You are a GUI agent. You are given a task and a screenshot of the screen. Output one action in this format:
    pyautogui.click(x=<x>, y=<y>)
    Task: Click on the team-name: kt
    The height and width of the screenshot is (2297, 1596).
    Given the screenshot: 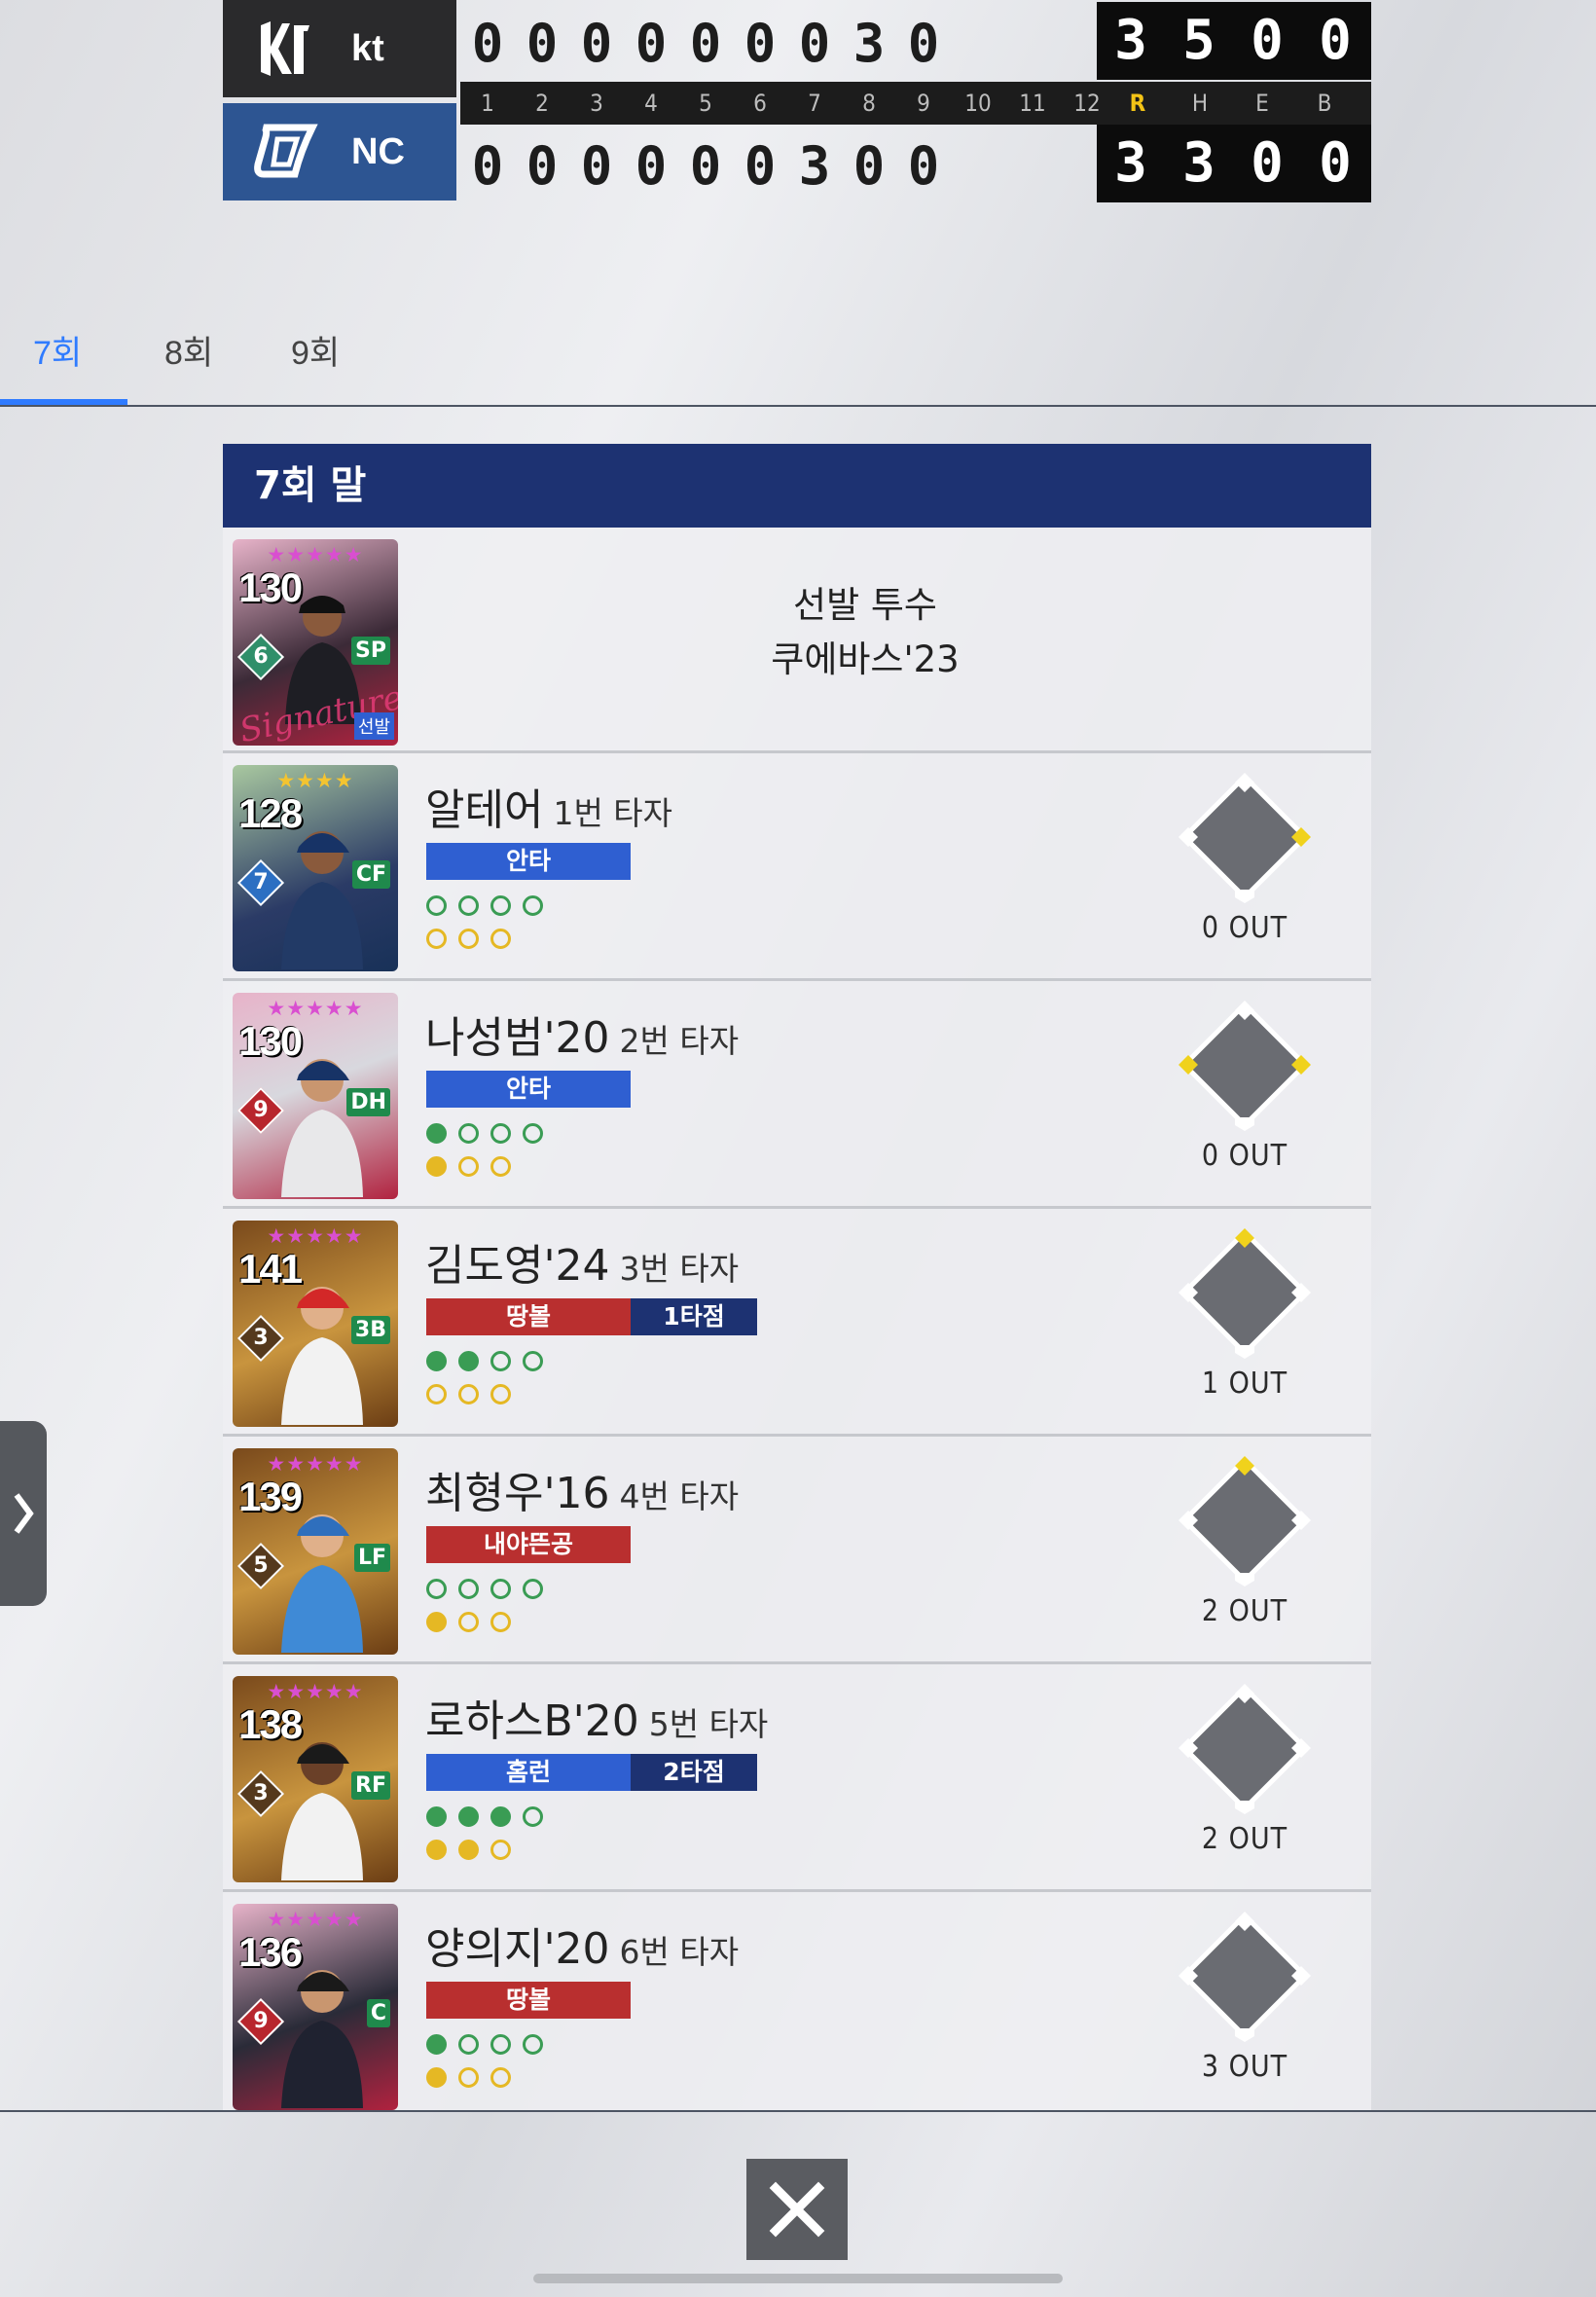 What is the action you would take?
    pyautogui.click(x=367, y=48)
    